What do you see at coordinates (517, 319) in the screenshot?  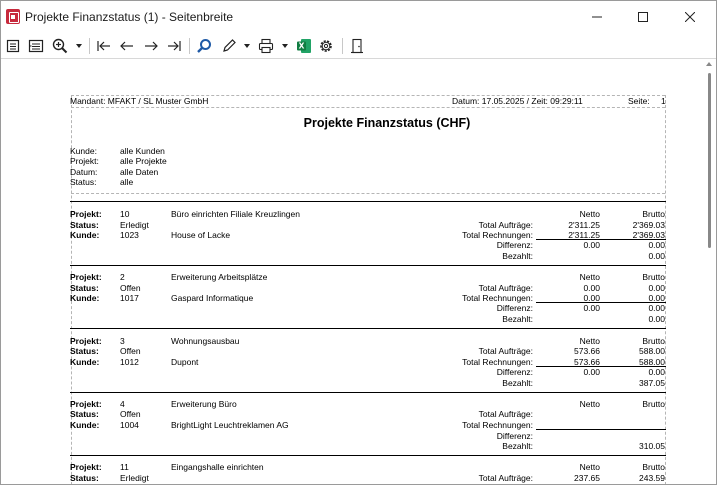 I see `bezahlt-label: Bezahlt:` at bounding box center [517, 319].